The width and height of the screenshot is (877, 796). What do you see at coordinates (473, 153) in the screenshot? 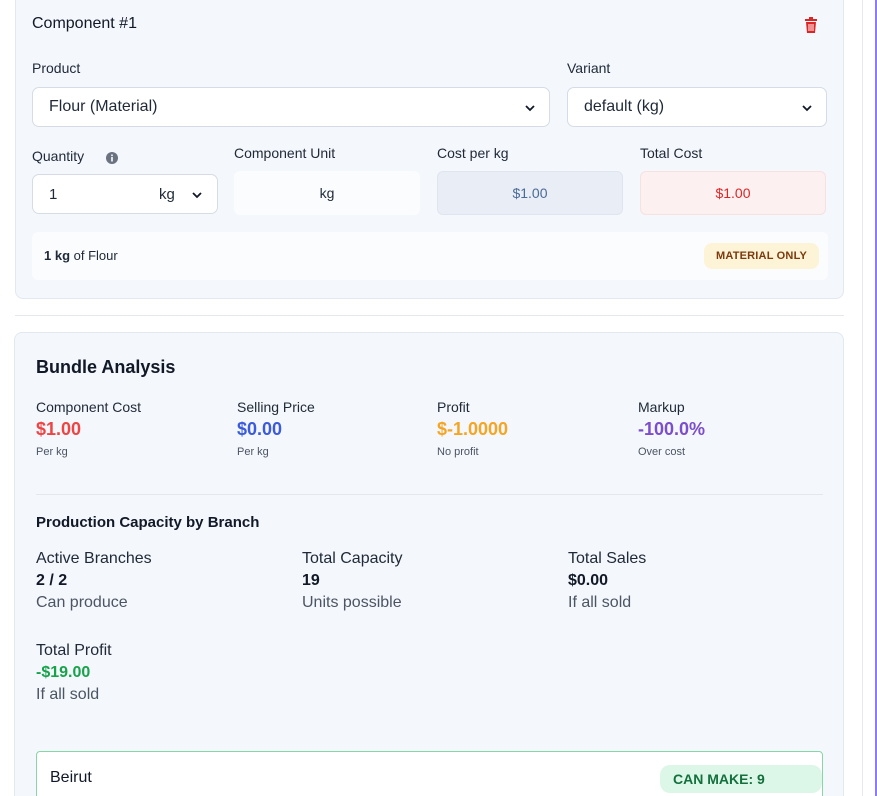
I see `cost-per-label: Cost per kg` at bounding box center [473, 153].